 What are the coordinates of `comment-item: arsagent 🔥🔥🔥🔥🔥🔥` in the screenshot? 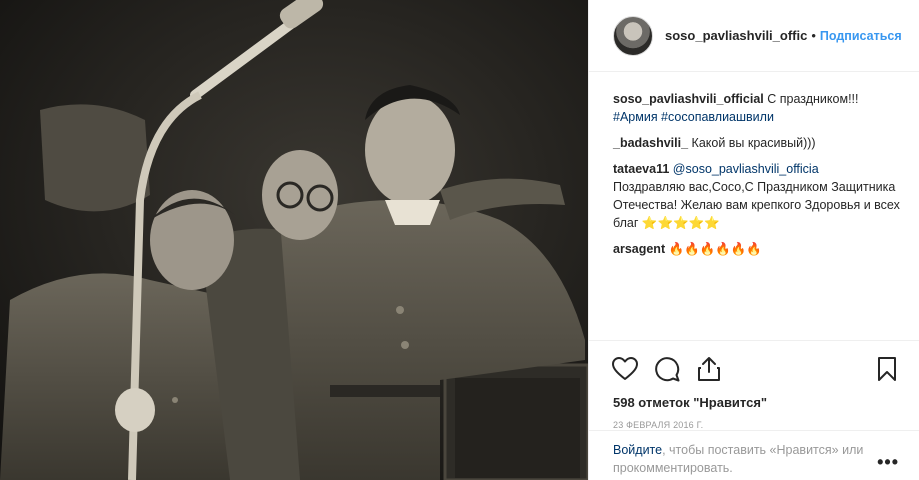 It's located at (759, 249).